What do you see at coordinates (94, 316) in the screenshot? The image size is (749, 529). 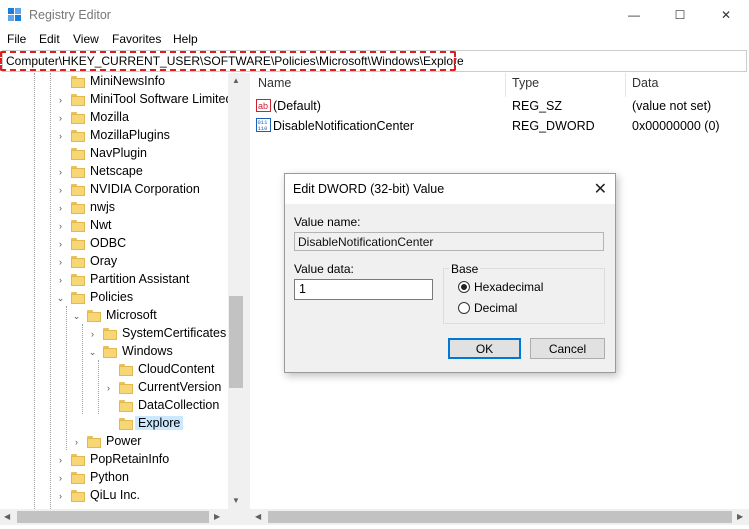 I see `folder-open-icon` at bounding box center [94, 316].